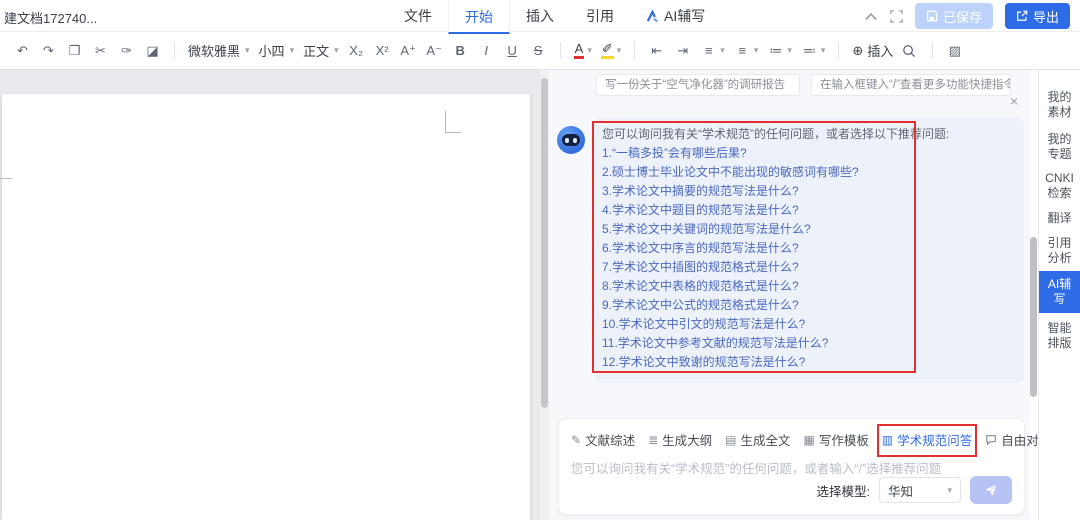 The image size is (1080, 520). I want to click on outdent-icon: ⇤, so click(656, 50).